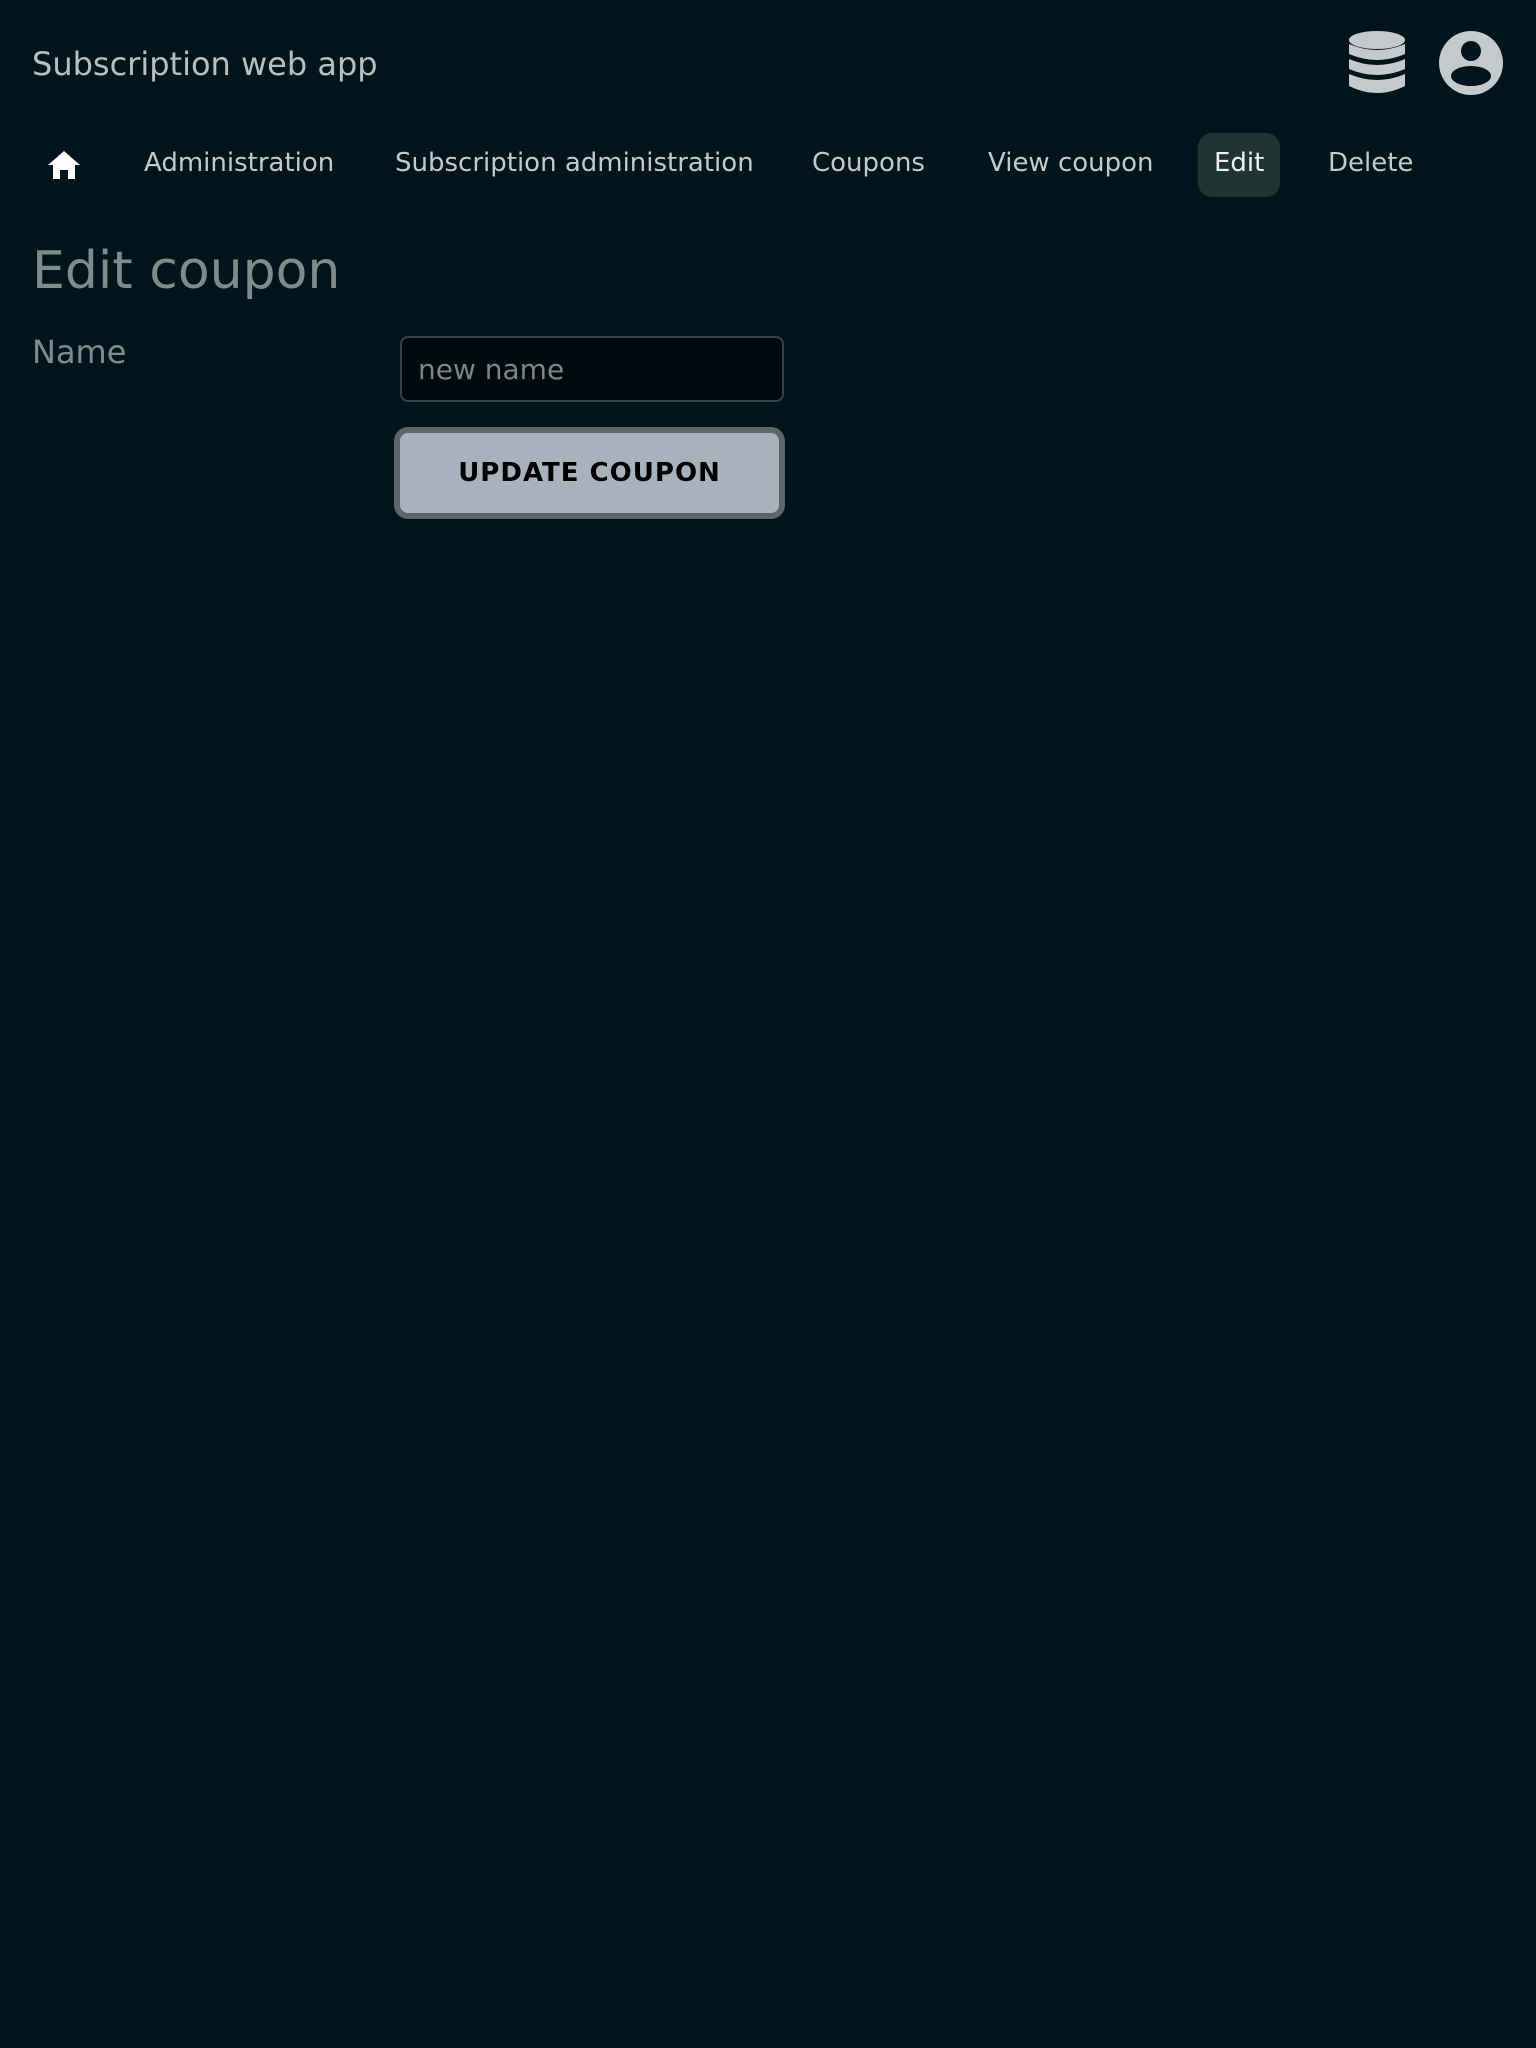 Image resolution: width=1536 pixels, height=2048 pixels. What do you see at coordinates (868, 165) in the screenshot?
I see `nav-item-coupons: Coupons` at bounding box center [868, 165].